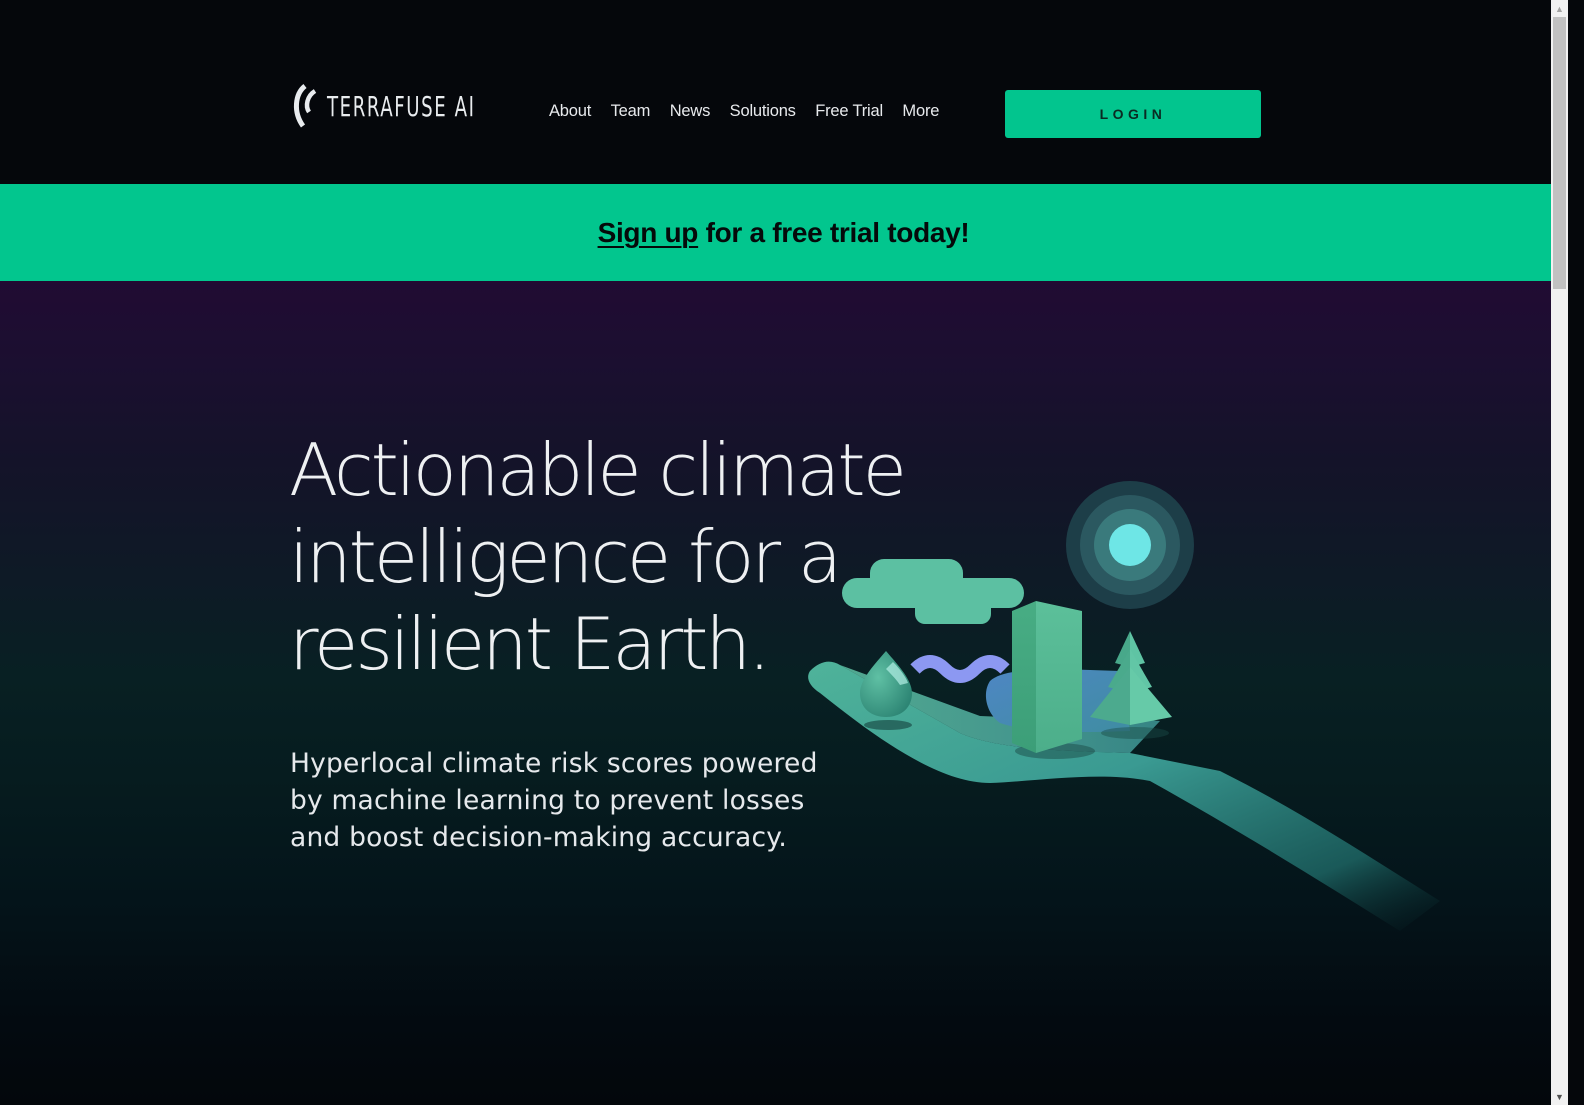  Describe the element at coordinates (1133, 114) in the screenshot. I see `login-button: LOGIN` at that location.